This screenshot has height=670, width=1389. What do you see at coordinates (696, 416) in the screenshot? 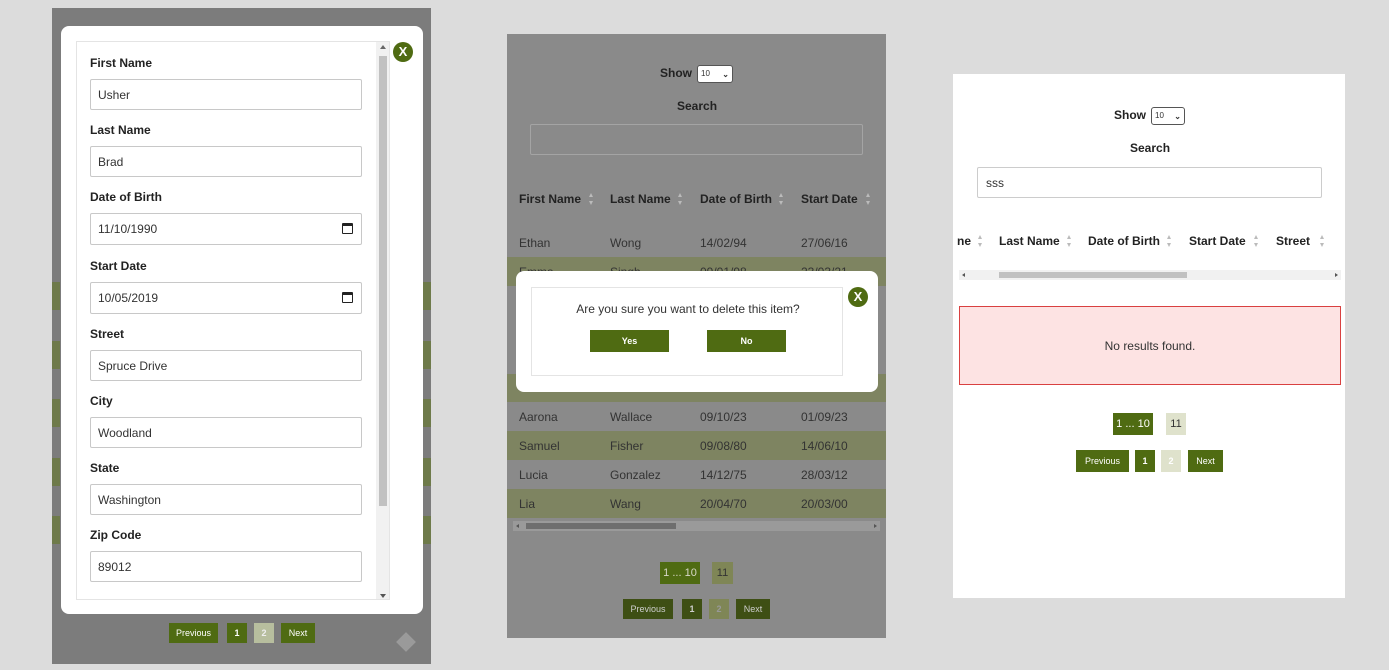
I see `table-row: Aarona Wallace 09/10/23 01/09/23` at bounding box center [696, 416].